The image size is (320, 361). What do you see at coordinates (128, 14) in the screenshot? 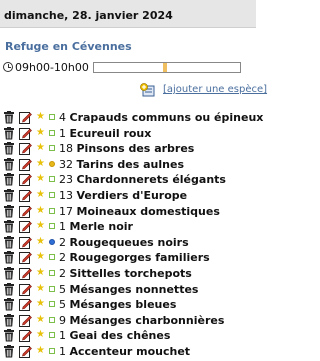
I see `date-header: dimanche, 28. janvier 2024` at bounding box center [128, 14].